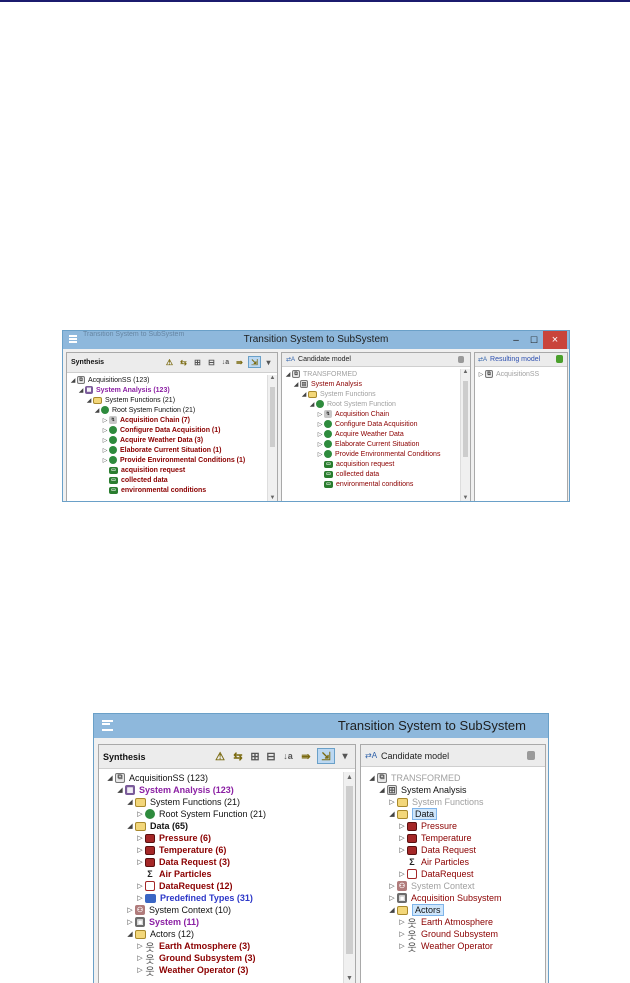 The image size is (630, 983). Describe the element at coordinates (227, 959) in the screenshot. I see `tree-item: ▷ 웃 Ground Subsystem (3)` at that location.